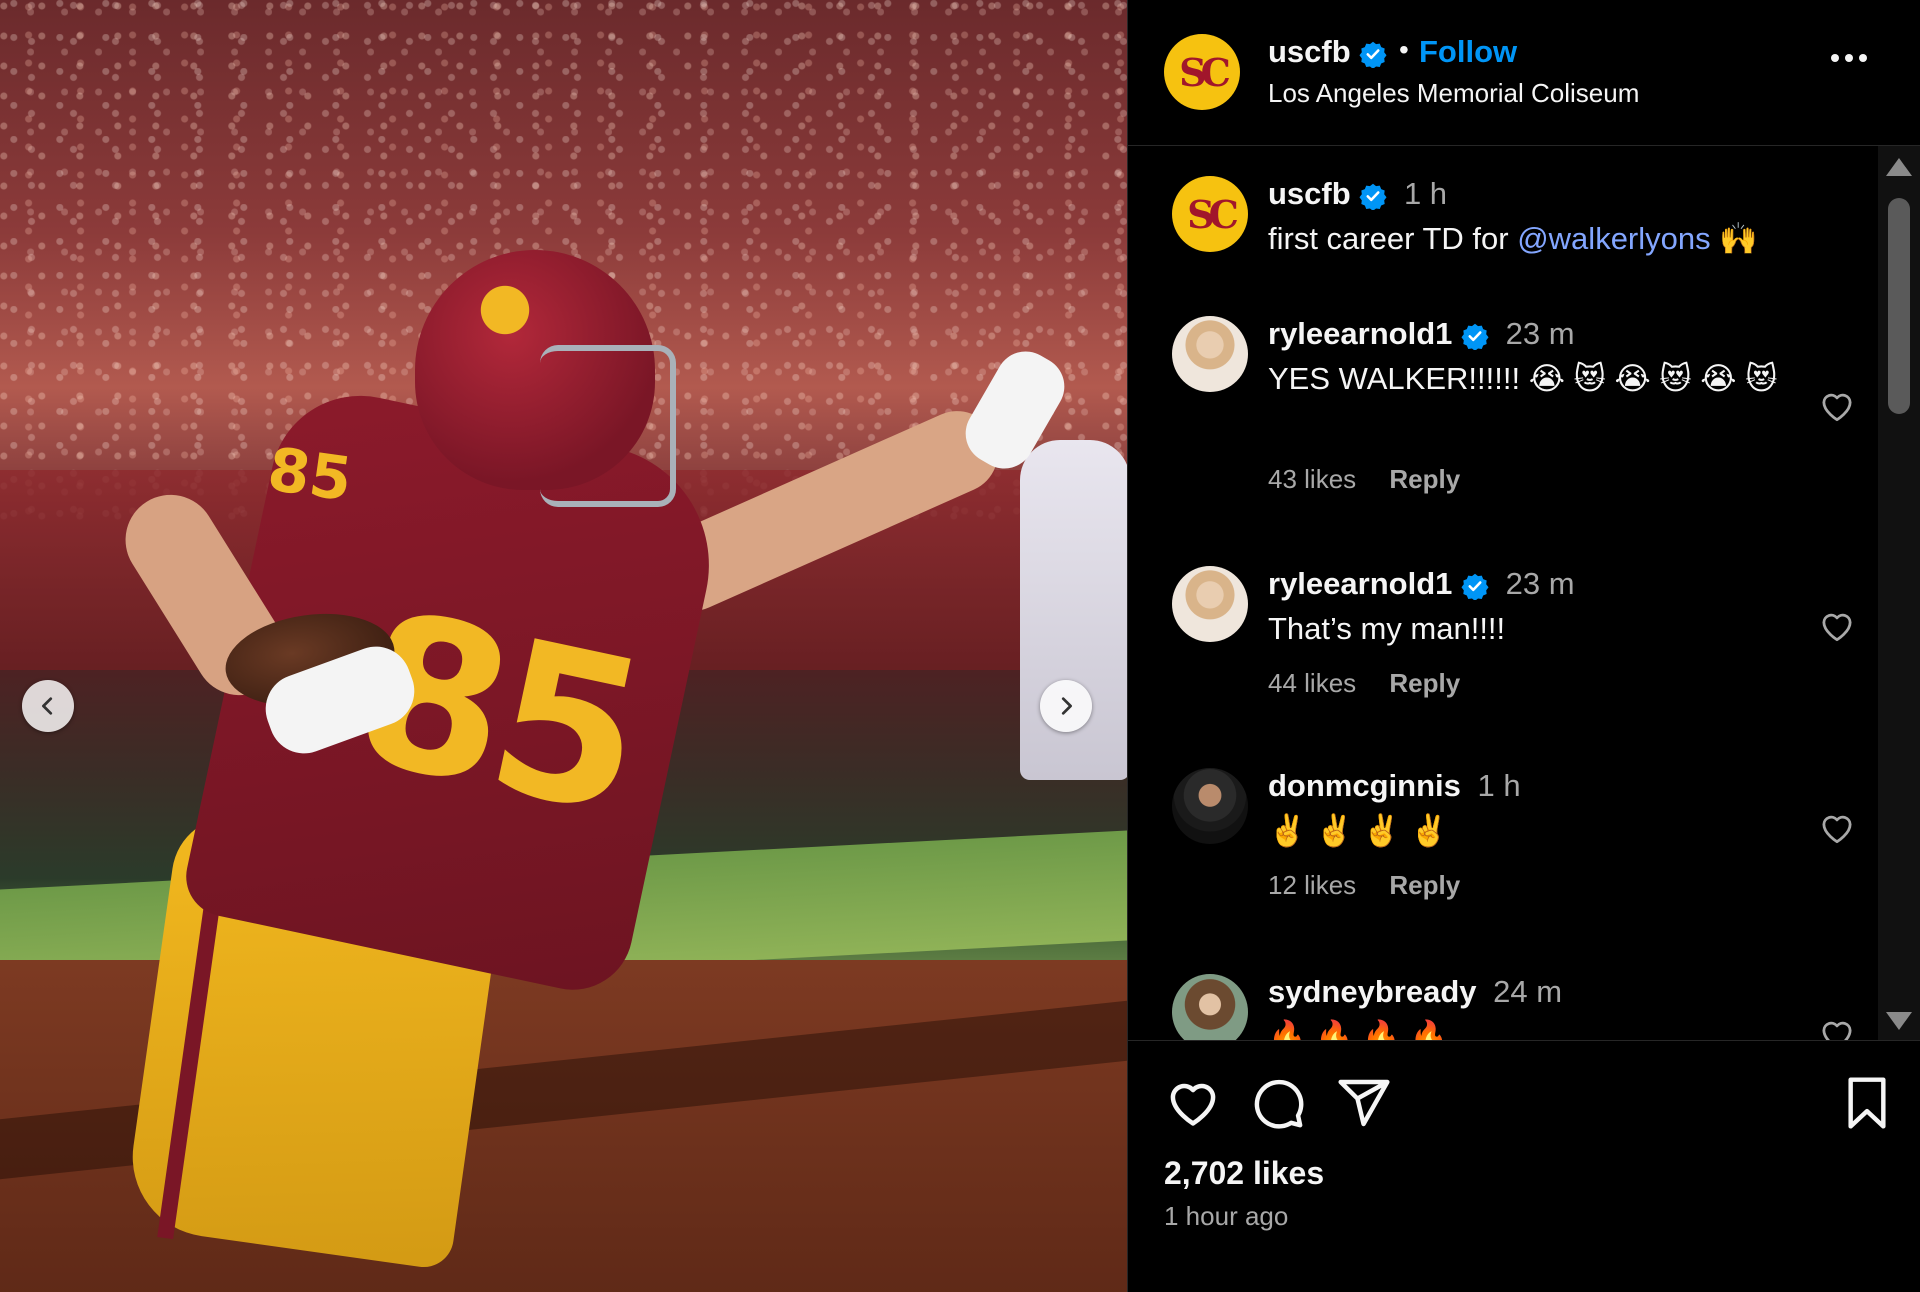  I want to click on comment-meta: 44 likes Reply, so click(1364, 683).